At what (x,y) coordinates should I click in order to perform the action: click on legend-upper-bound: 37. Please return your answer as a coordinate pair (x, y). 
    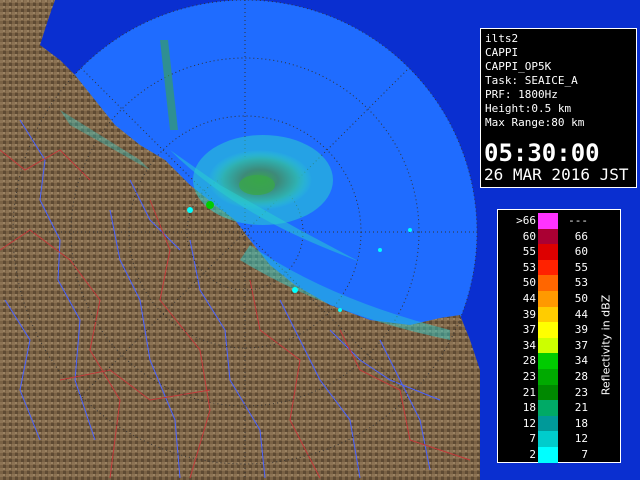
    Looking at the image, I should click on (581, 345).